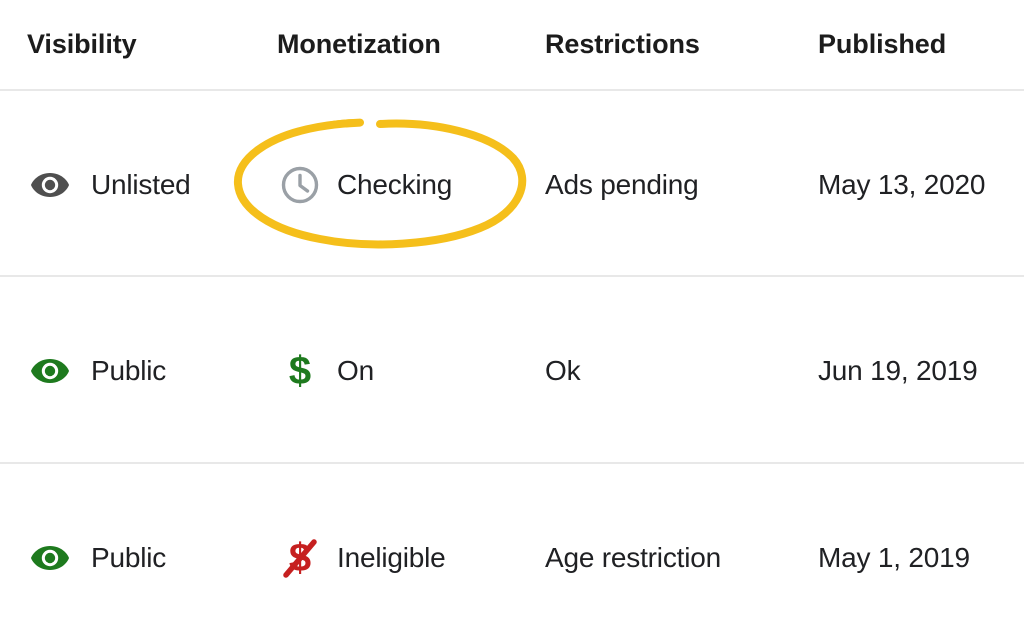 This screenshot has height=629, width=1024. I want to click on cell-monetization: $ On, so click(325, 370).